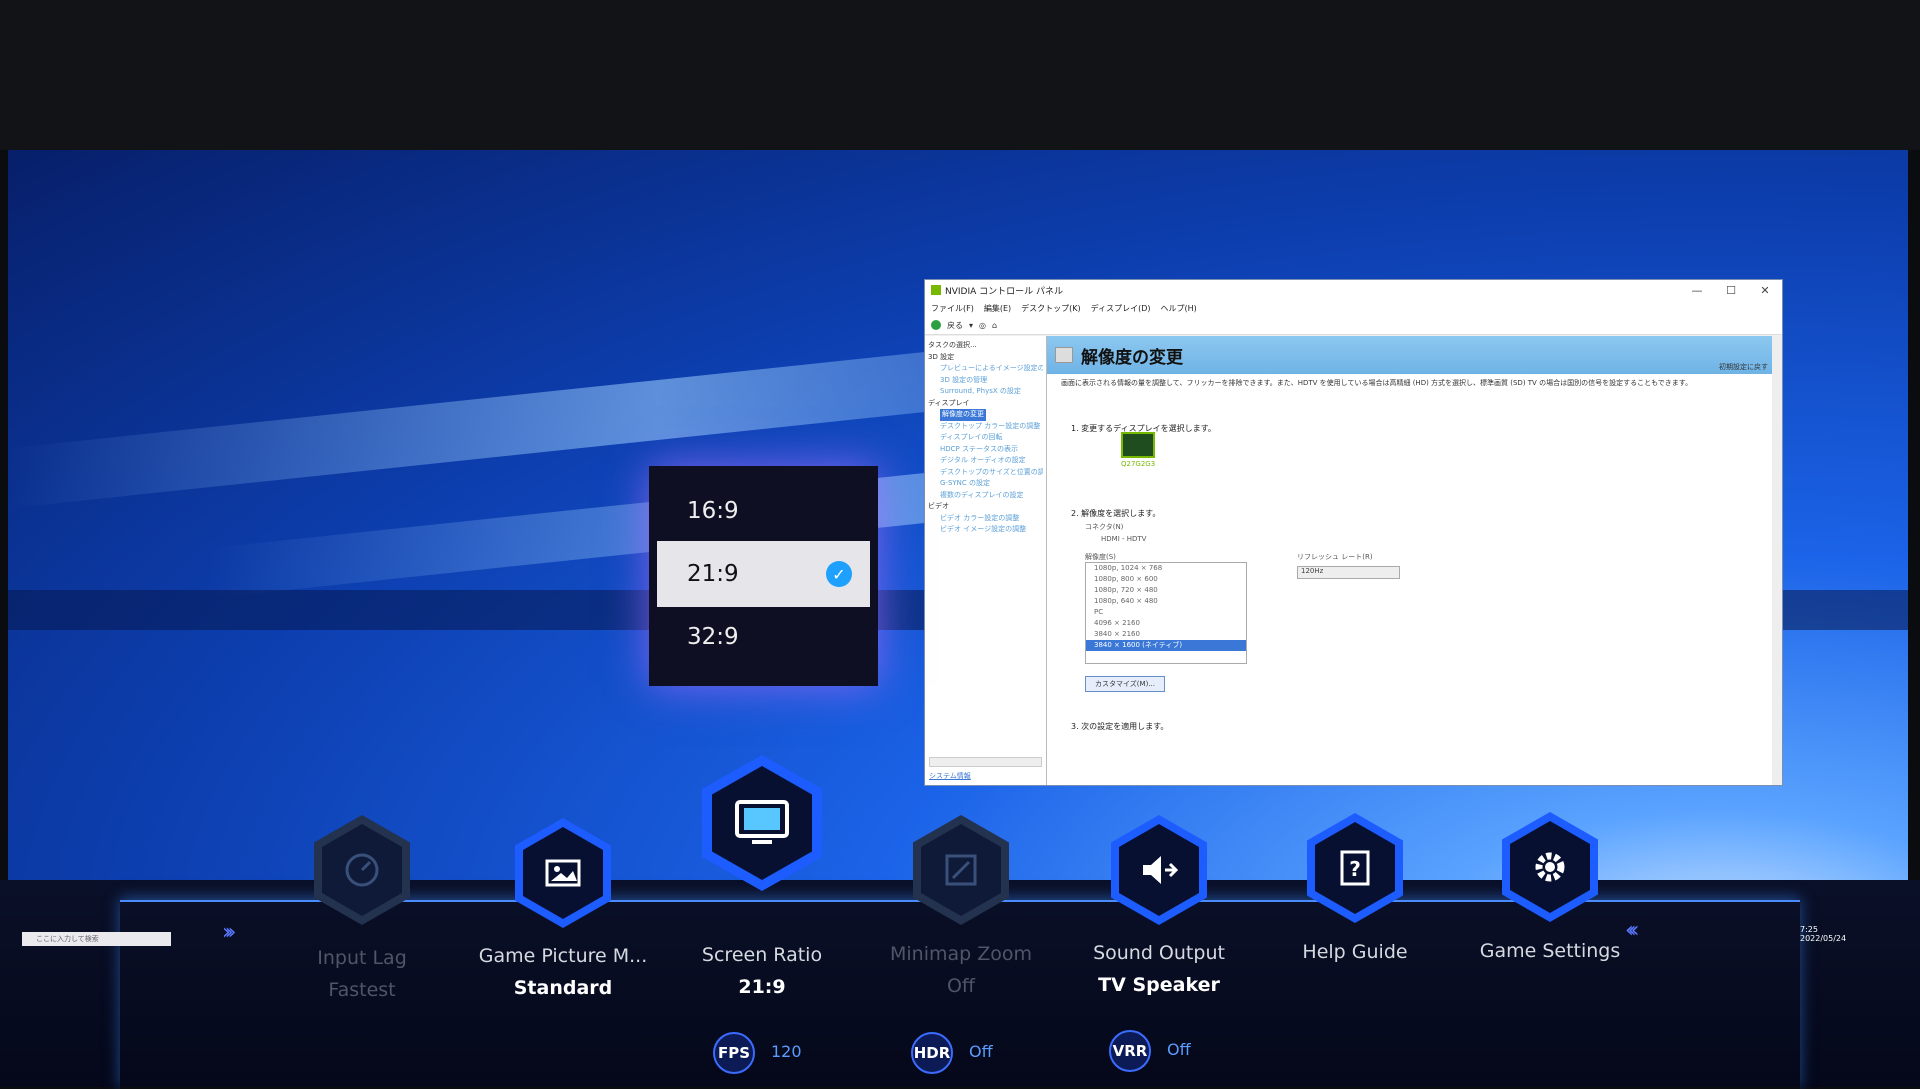 Image resolution: width=1920 pixels, height=1089 pixels. I want to click on tree-item: プレビューによるイメージ設定の調整, so click(985, 369).